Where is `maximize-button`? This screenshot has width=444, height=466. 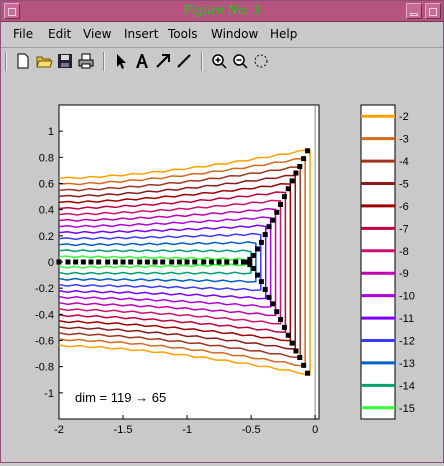
maximize-button is located at coordinates (433, 11).